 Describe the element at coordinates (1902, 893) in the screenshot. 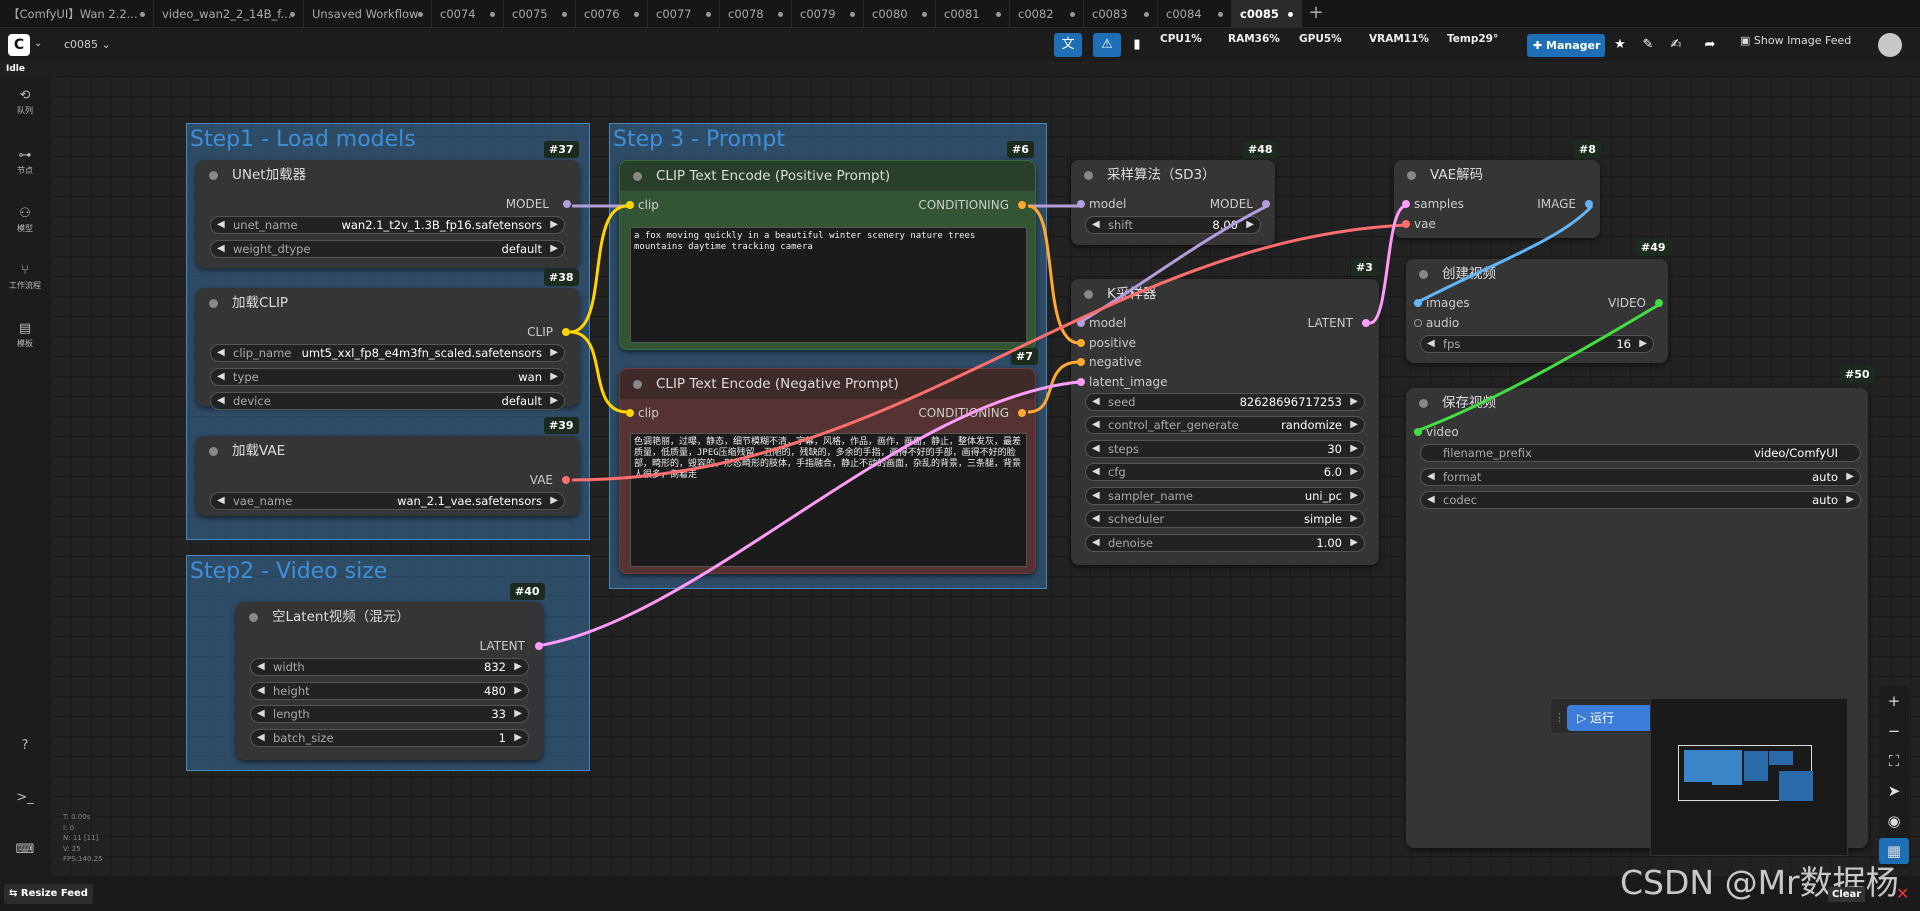

I see `close-feed-icon: ✕` at that location.